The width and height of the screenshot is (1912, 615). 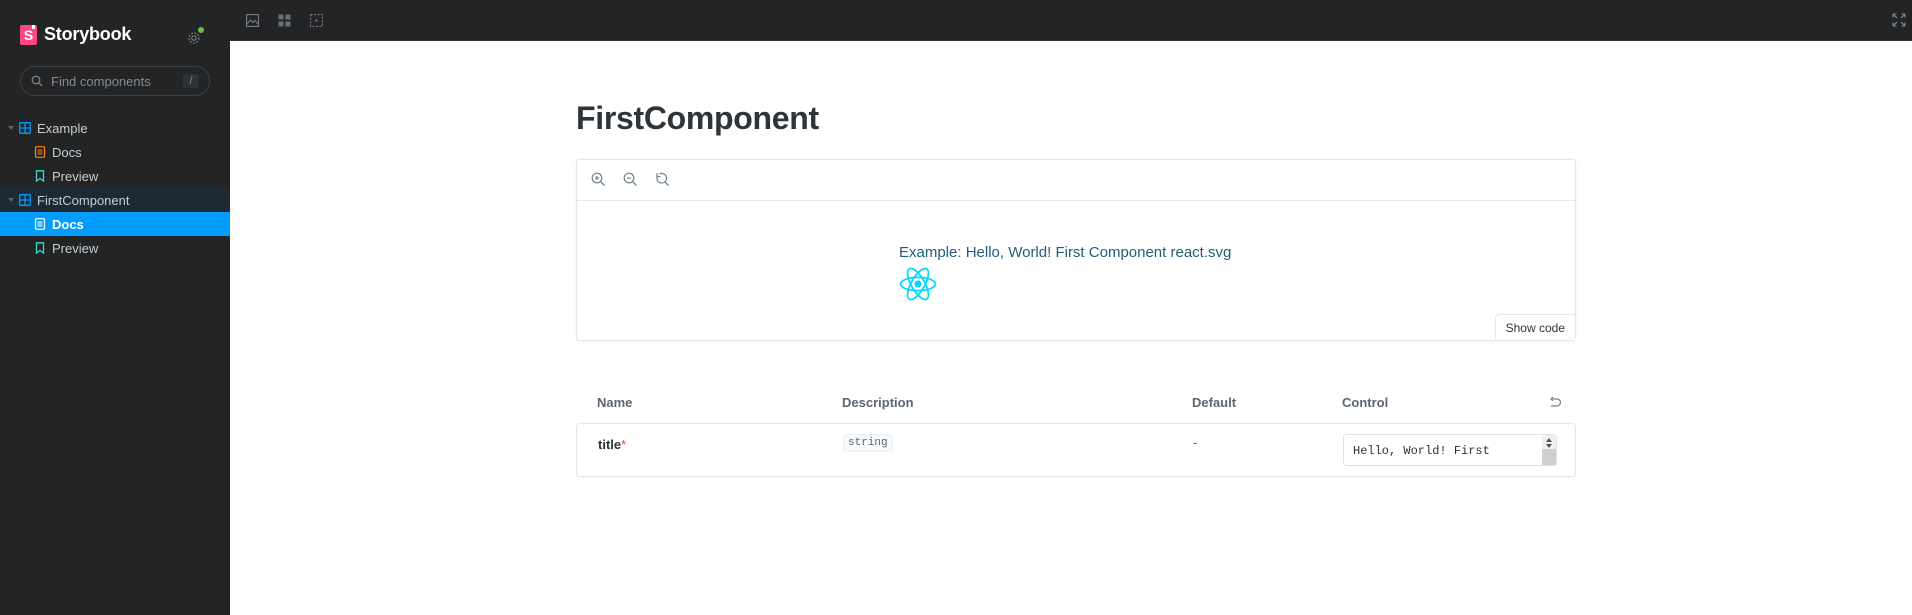 I want to click on title-control-textarea: Hello, World! First, so click(x=1450, y=450).